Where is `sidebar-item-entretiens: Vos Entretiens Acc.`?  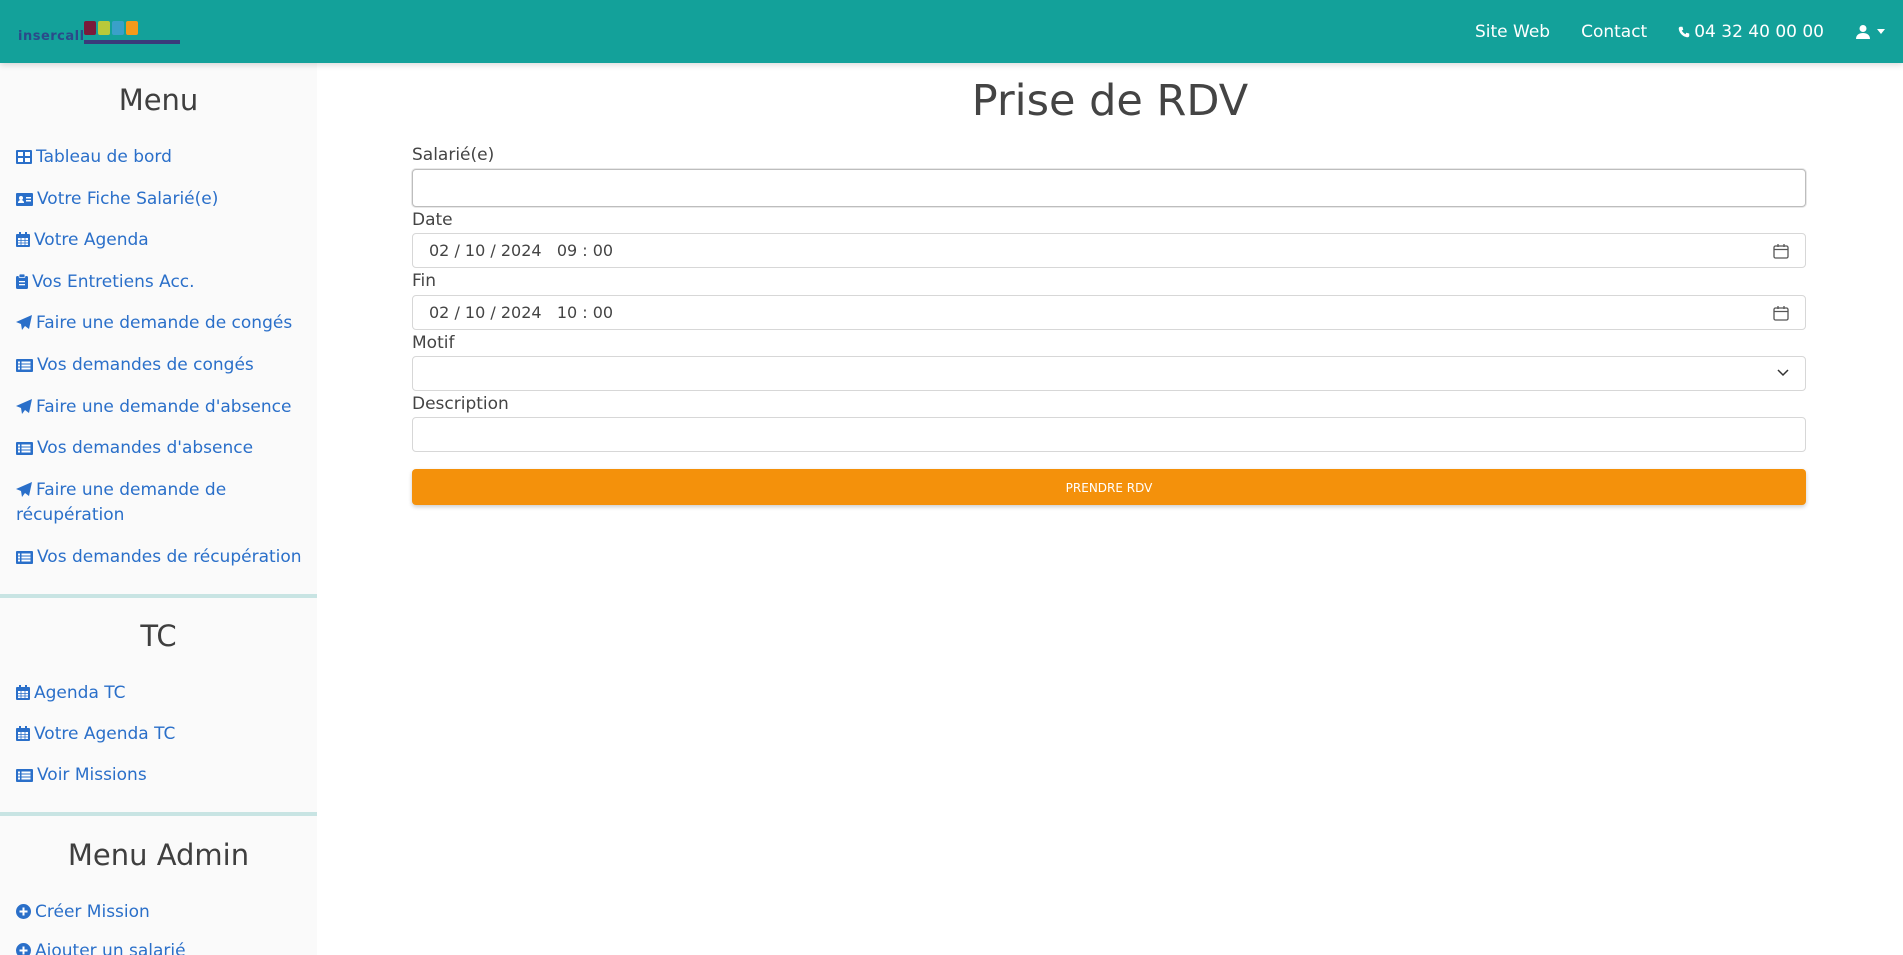 sidebar-item-entretiens: Vos Entretiens Acc. is located at coordinates (161, 282).